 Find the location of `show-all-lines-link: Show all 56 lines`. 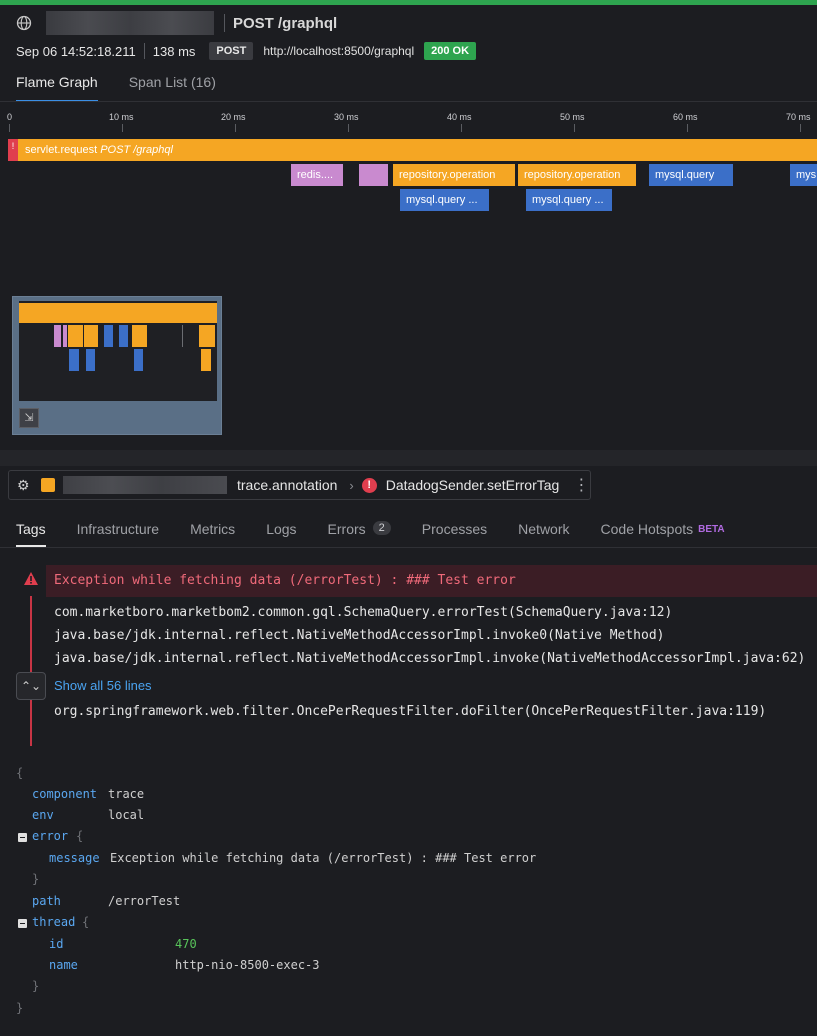

show-all-lines-link: Show all 56 lines is located at coordinates (103, 685).